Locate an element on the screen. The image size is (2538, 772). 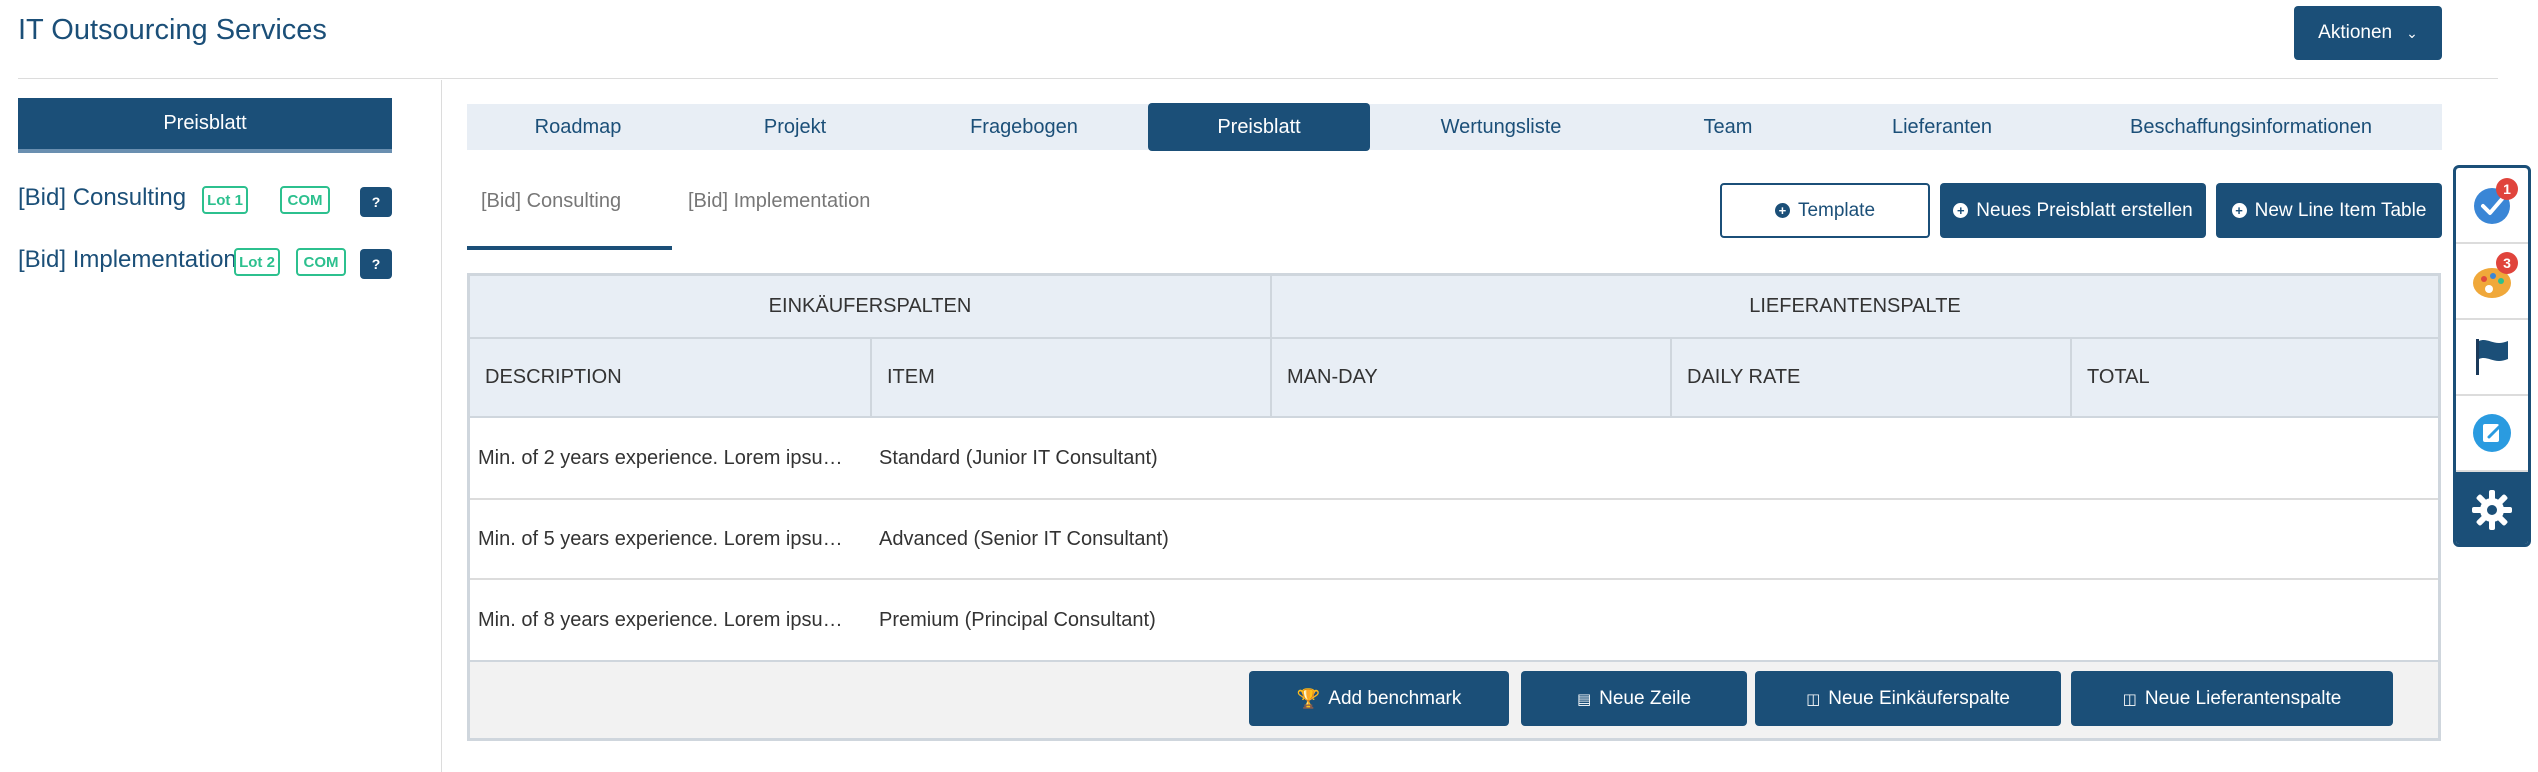
table-row-item: Advanced (Senior IT Consultant) is located at coordinates (1075, 539).